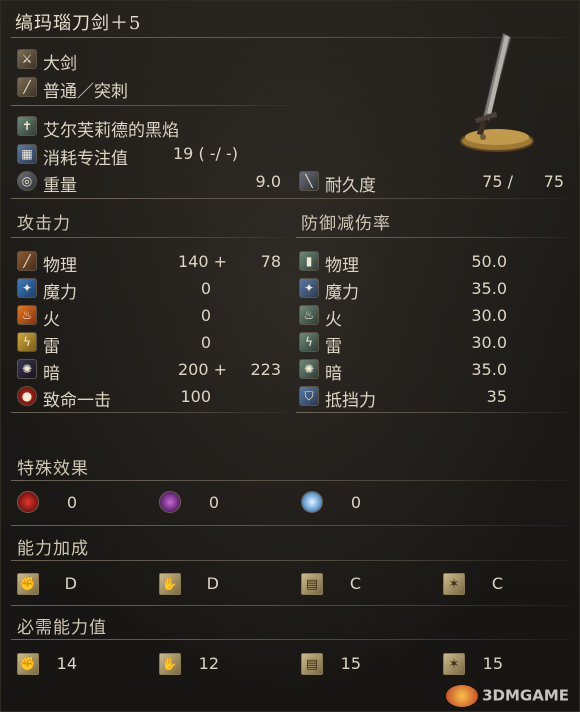 The width and height of the screenshot is (580, 712). What do you see at coordinates (350, 401) in the screenshot?
I see `defense-label: 抵挡力` at bounding box center [350, 401].